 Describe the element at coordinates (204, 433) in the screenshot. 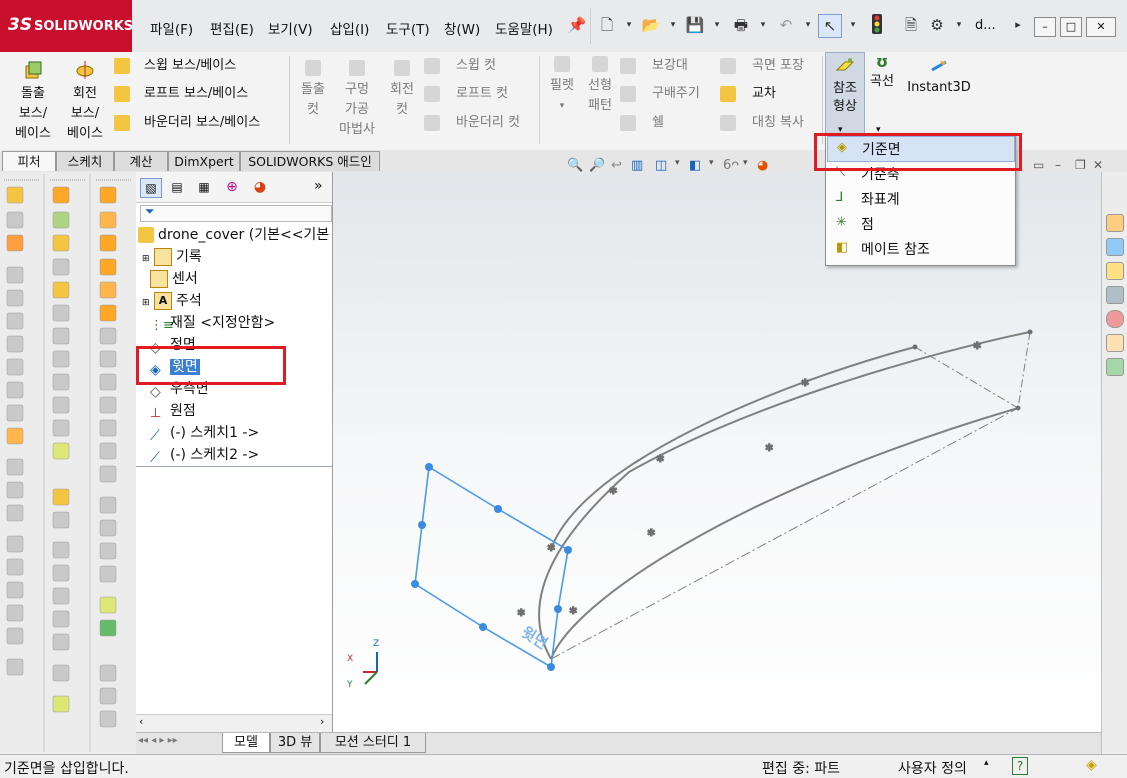

I see `tree-item-sketch1: ⟋ (-) 스케치1 ->` at that location.